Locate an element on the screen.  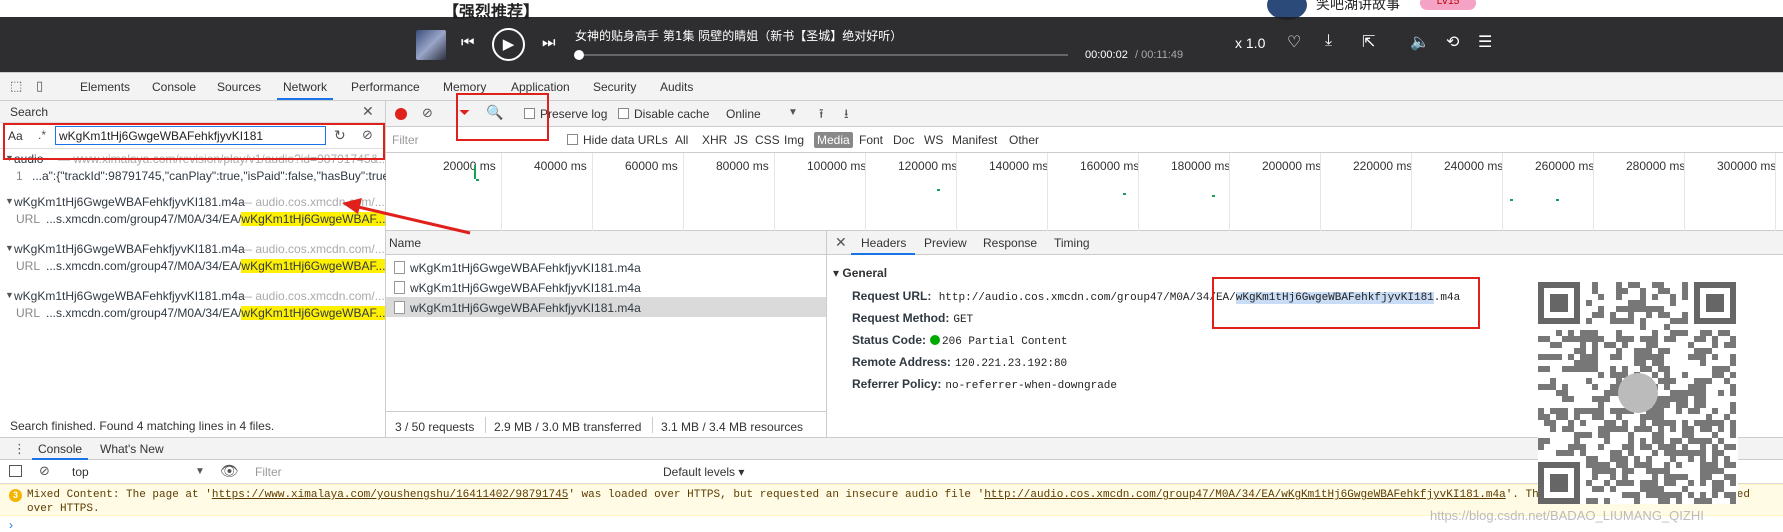
annotation-search-button is located at coordinates (502, 117).